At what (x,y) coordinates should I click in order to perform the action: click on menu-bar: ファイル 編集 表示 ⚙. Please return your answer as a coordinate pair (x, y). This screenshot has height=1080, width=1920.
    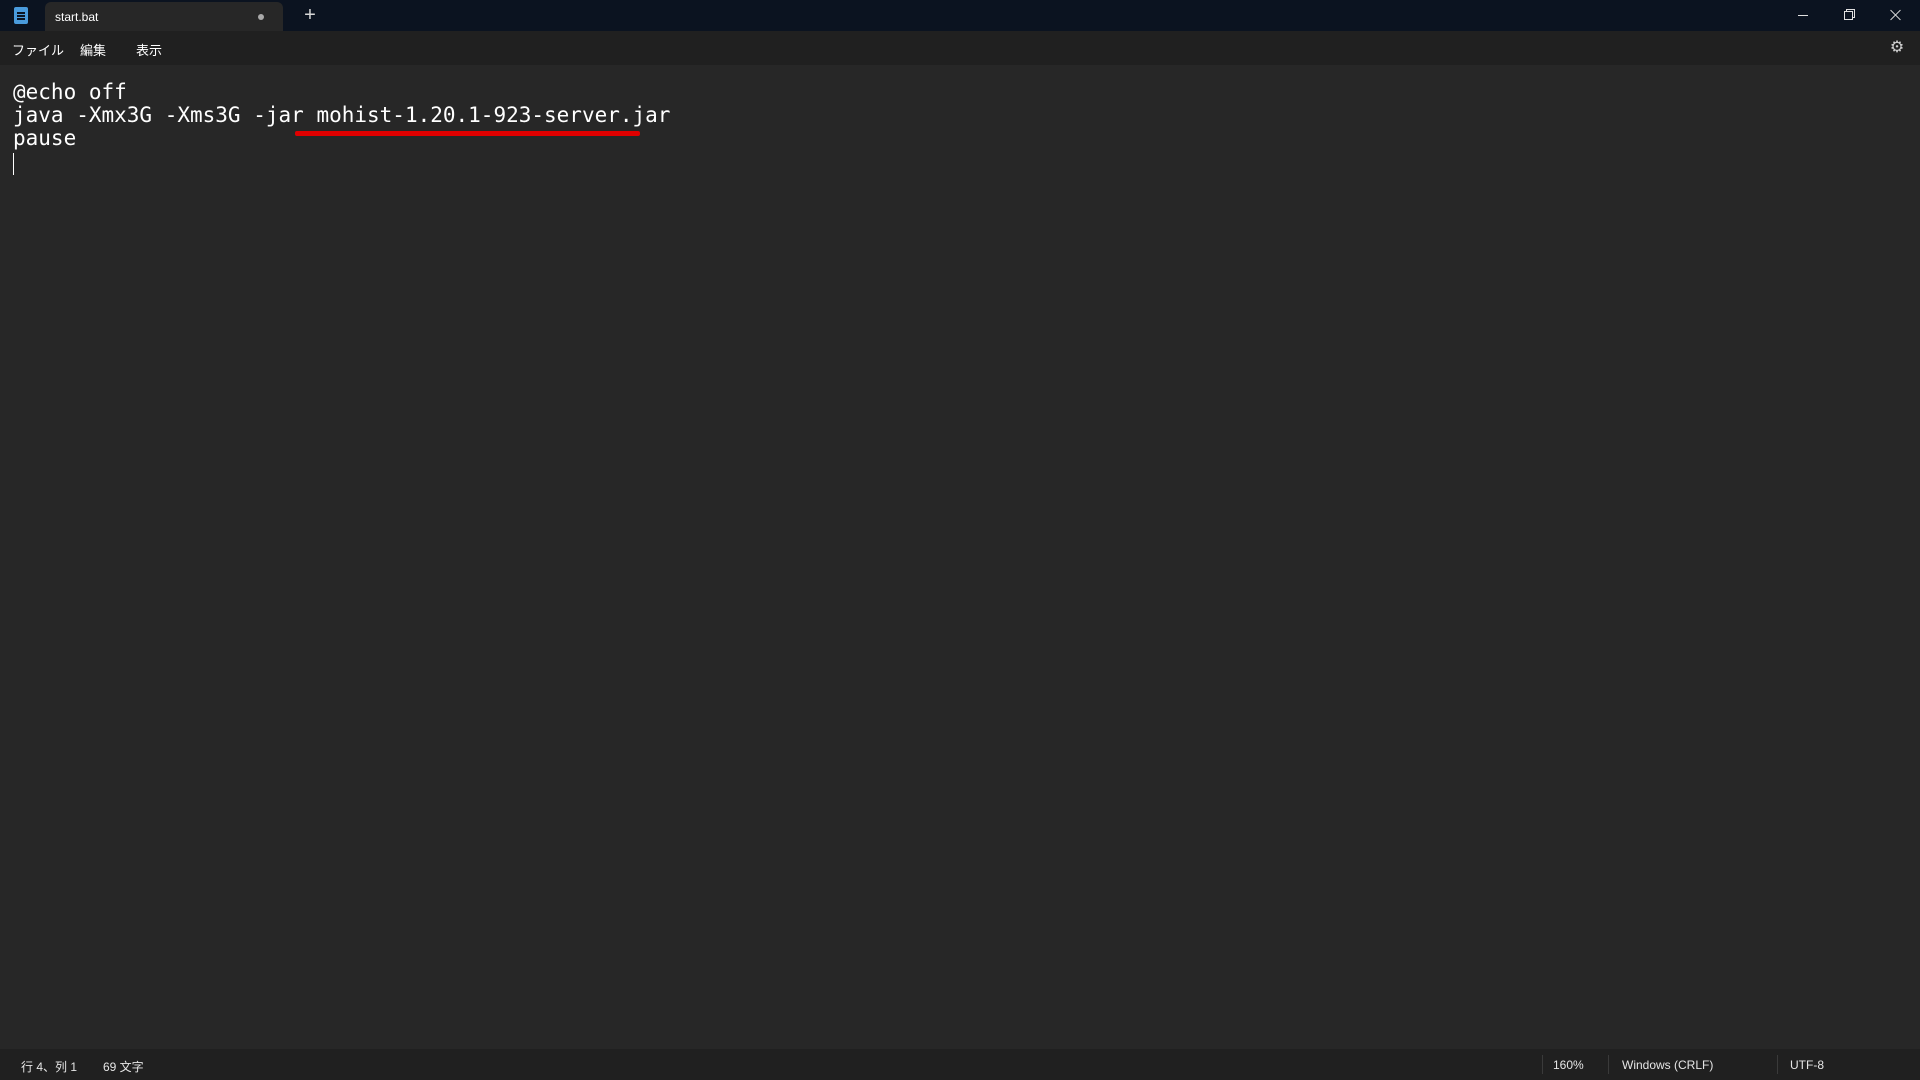
    Looking at the image, I should click on (960, 48).